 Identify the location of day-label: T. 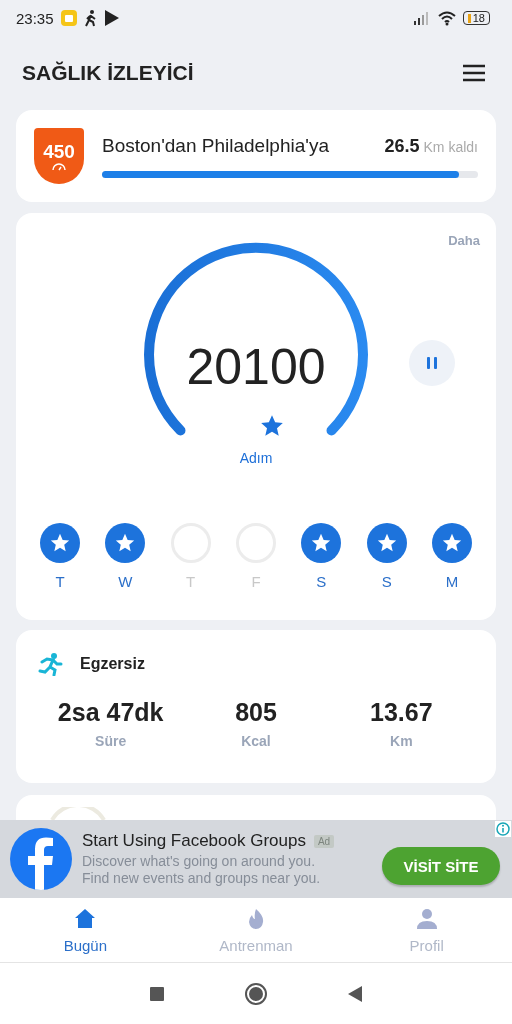
(60, 581).